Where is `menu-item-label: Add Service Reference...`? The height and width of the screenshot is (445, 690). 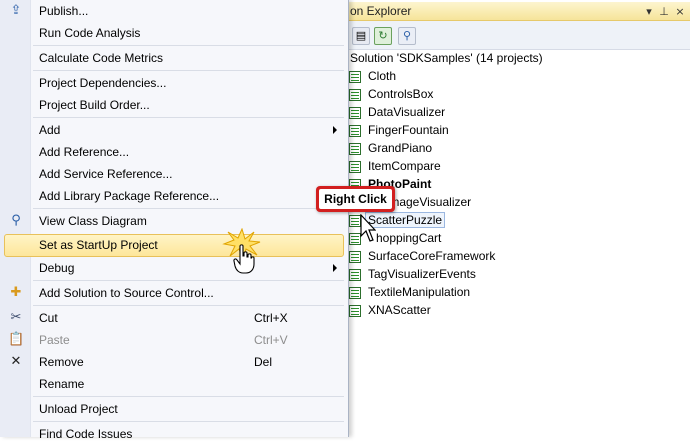 menu-item-label: Add Service Reference... is located at coordinates (106, 174).